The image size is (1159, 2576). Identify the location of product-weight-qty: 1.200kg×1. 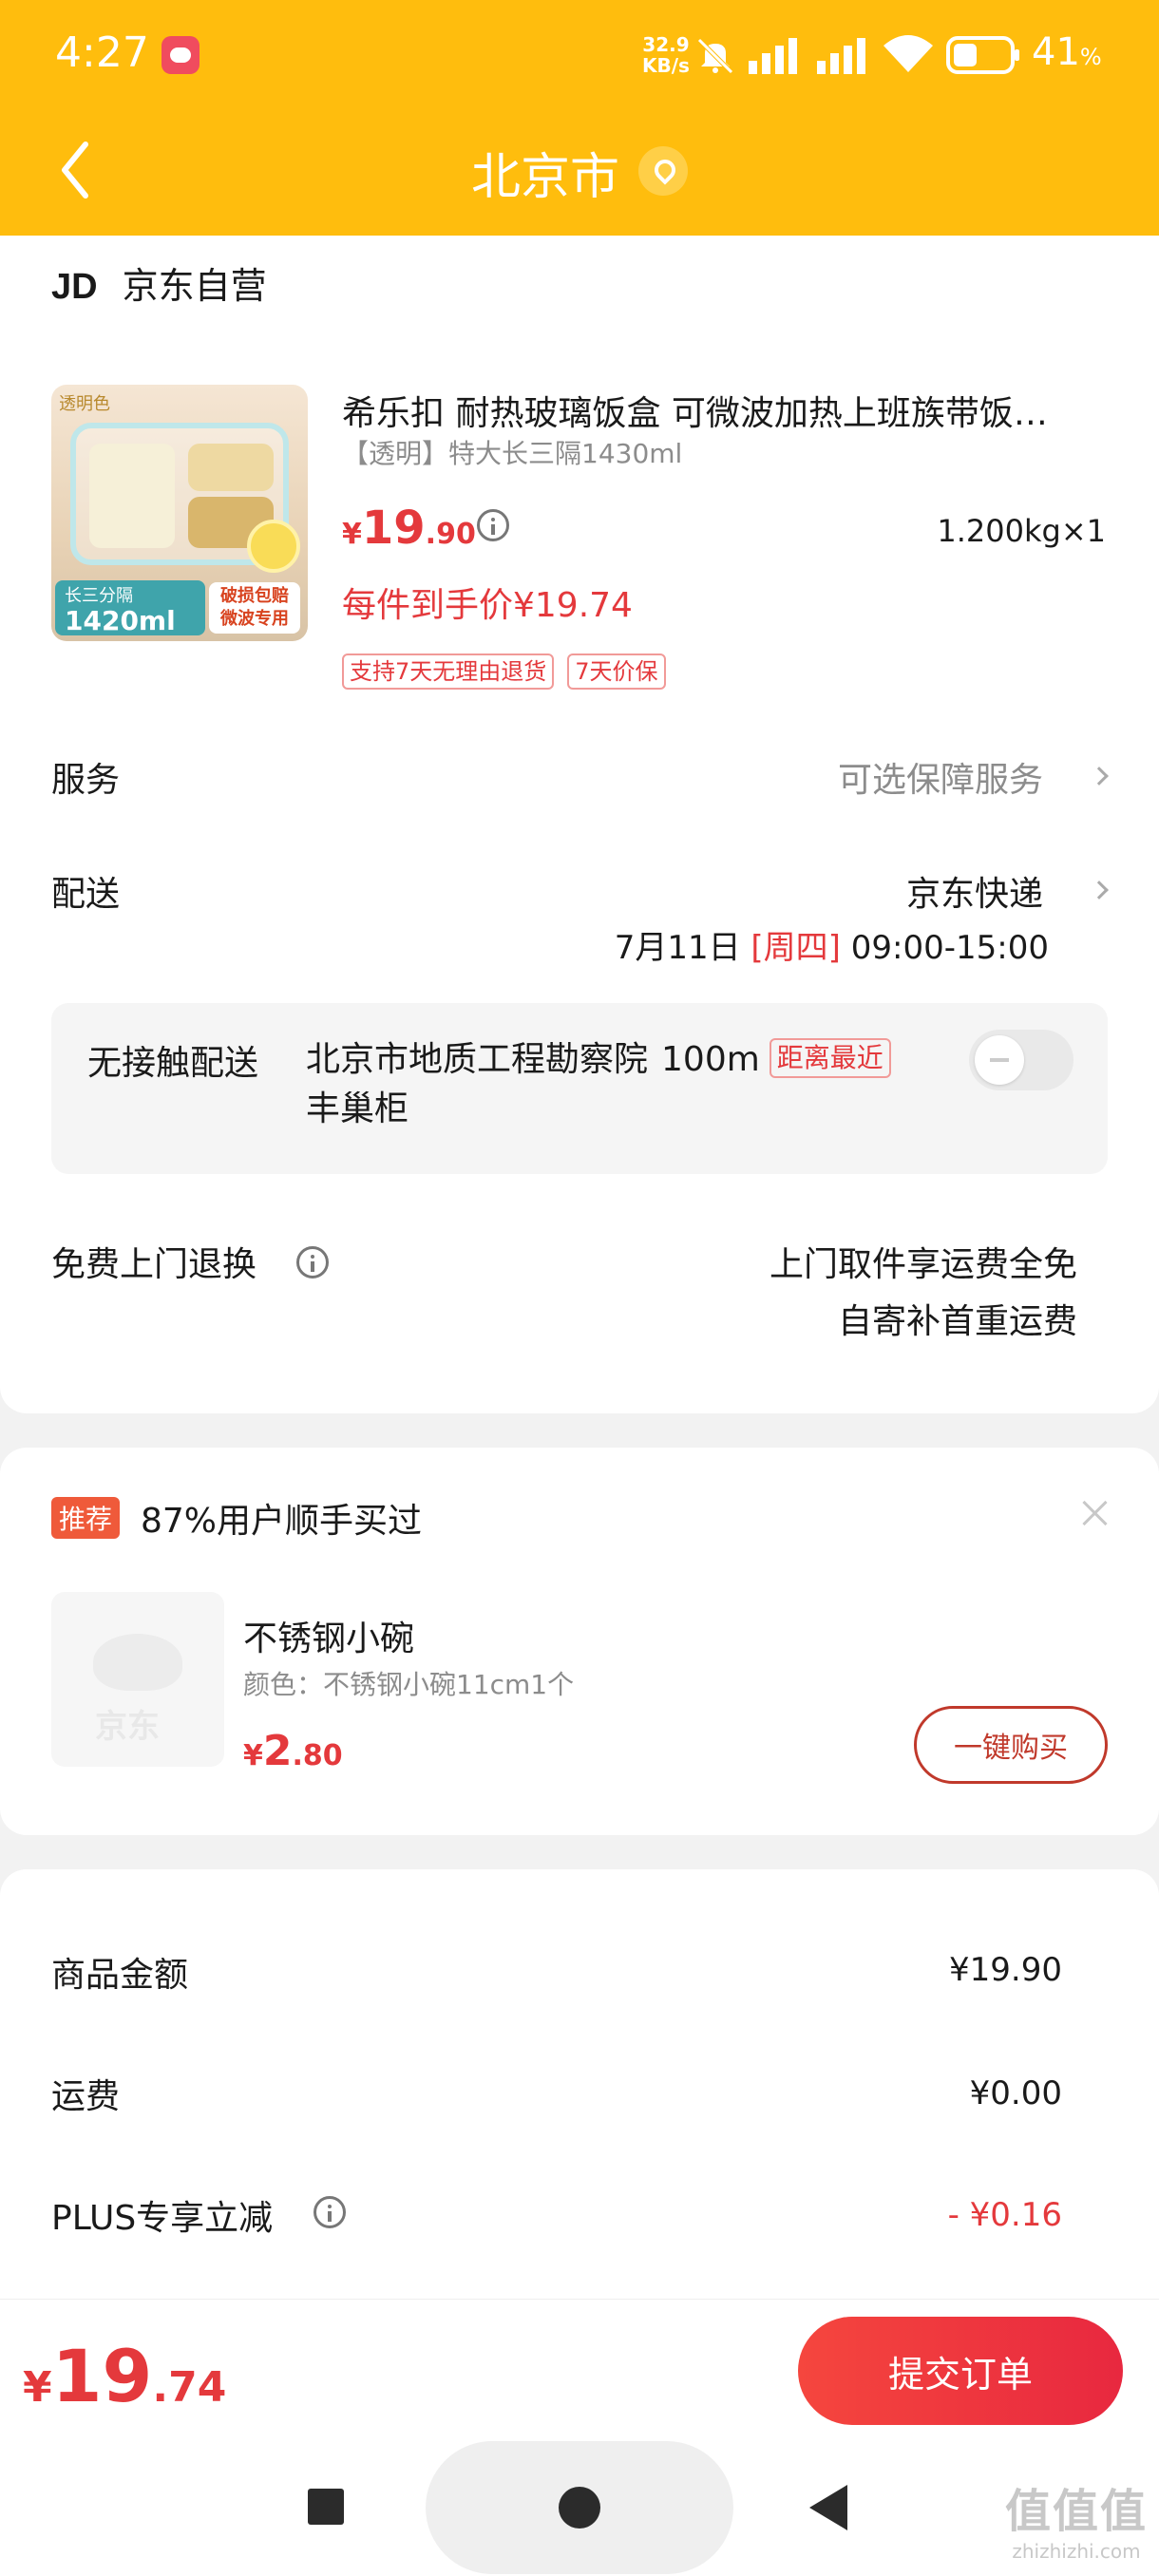
(1021, 531).